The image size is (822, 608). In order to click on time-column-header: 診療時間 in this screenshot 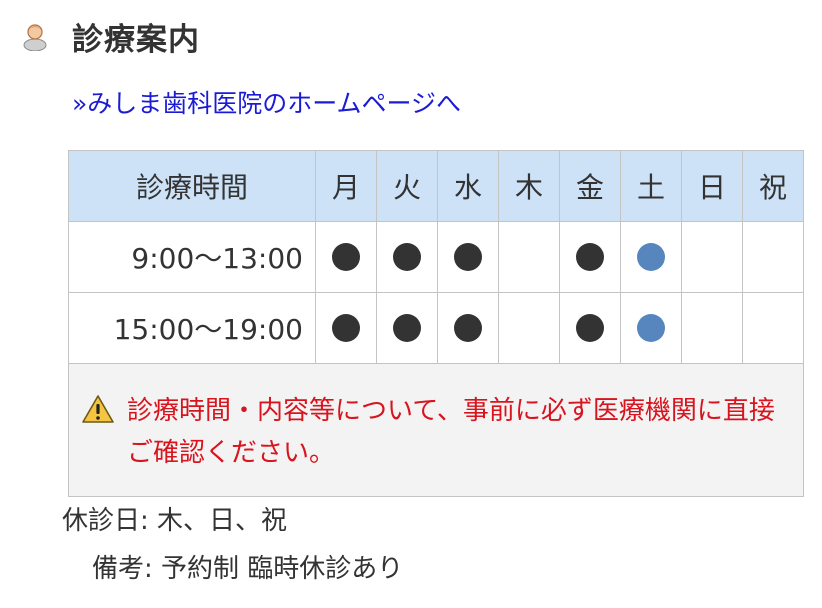, I will do `click(192, 186)`.